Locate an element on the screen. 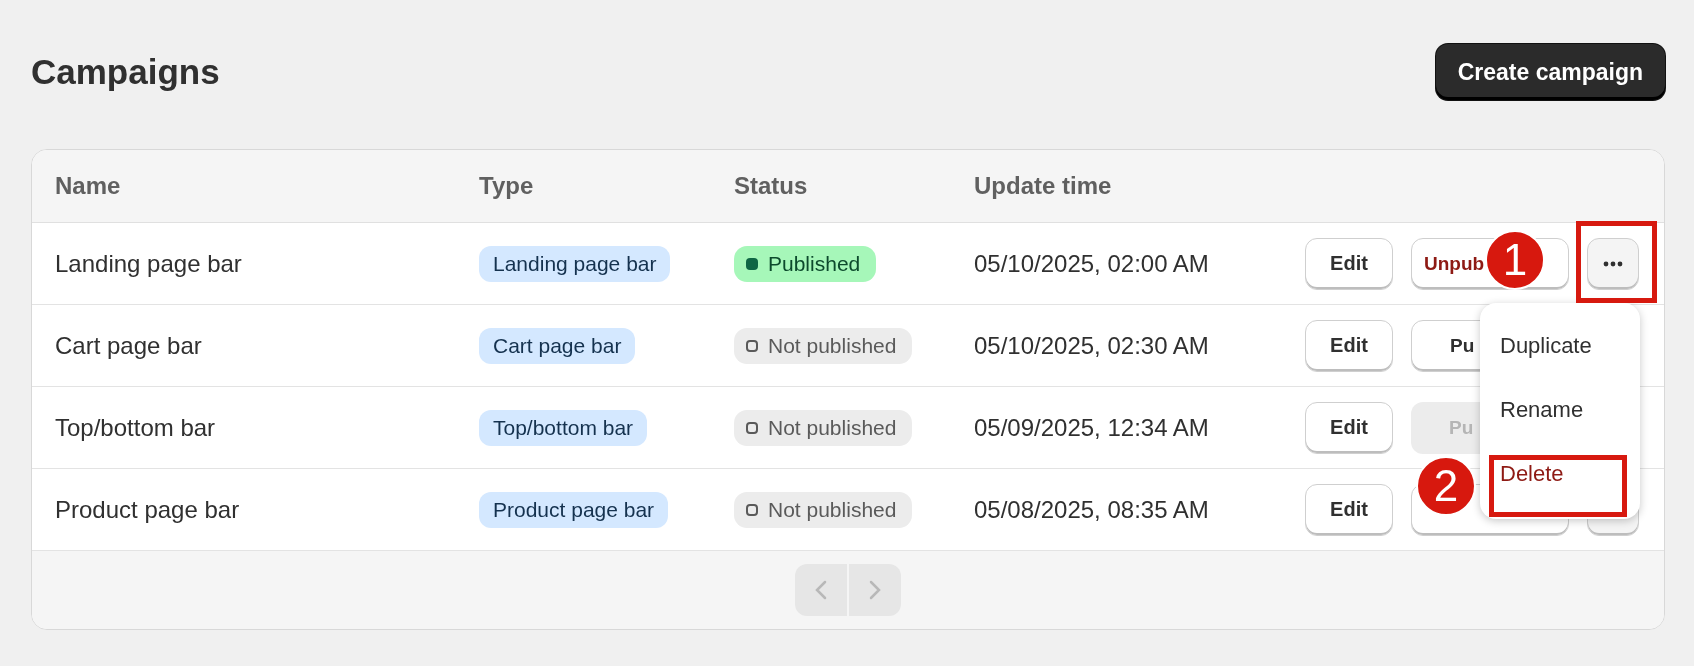 The width and height of the screenshot is (1694, 666). type-tag: Product page bar is located at coordinates (574, 509).